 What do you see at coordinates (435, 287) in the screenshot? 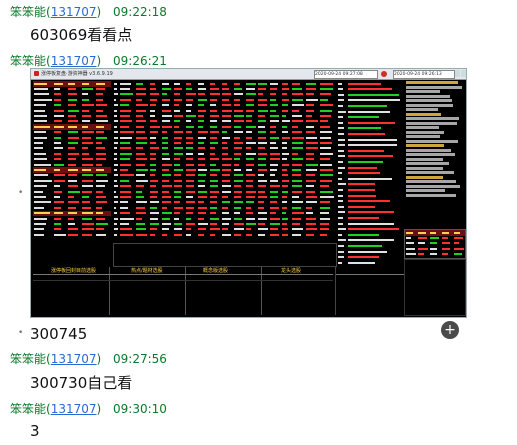
I see `empty-panel` at bounding box center [435, 287].